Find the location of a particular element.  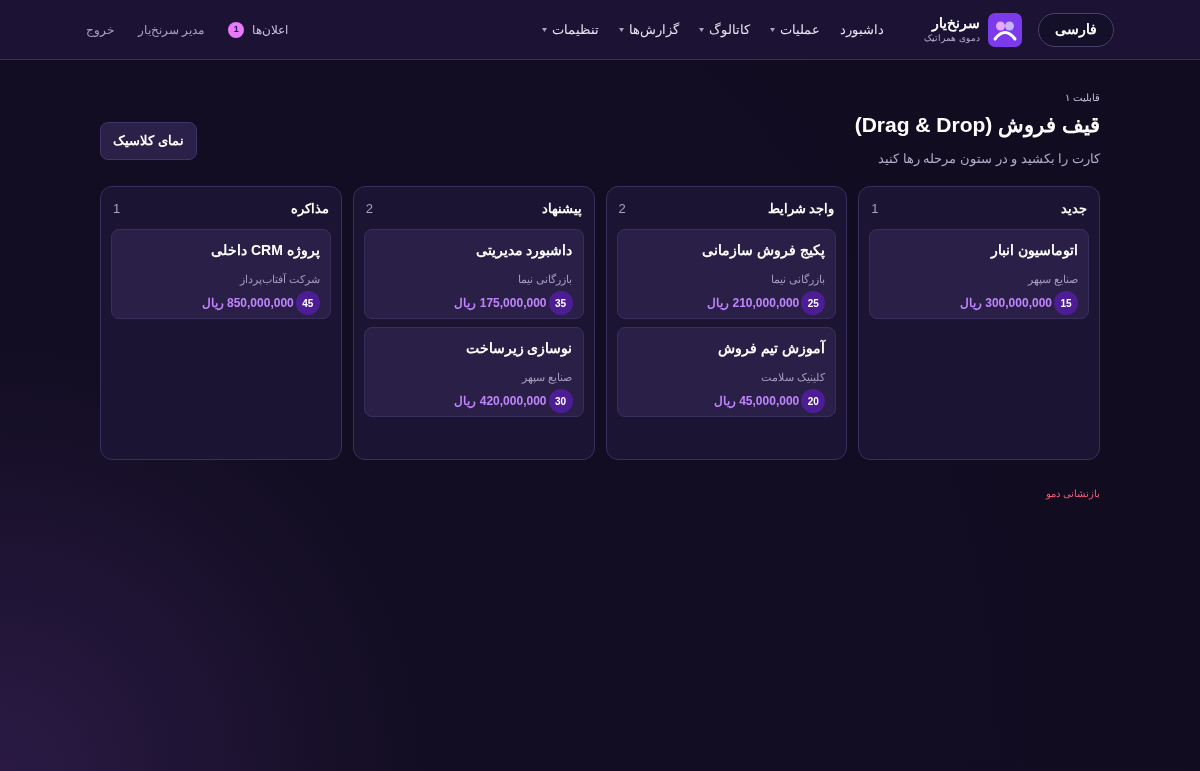

nav-link: داشبورد is located at coordinates (862, 29).